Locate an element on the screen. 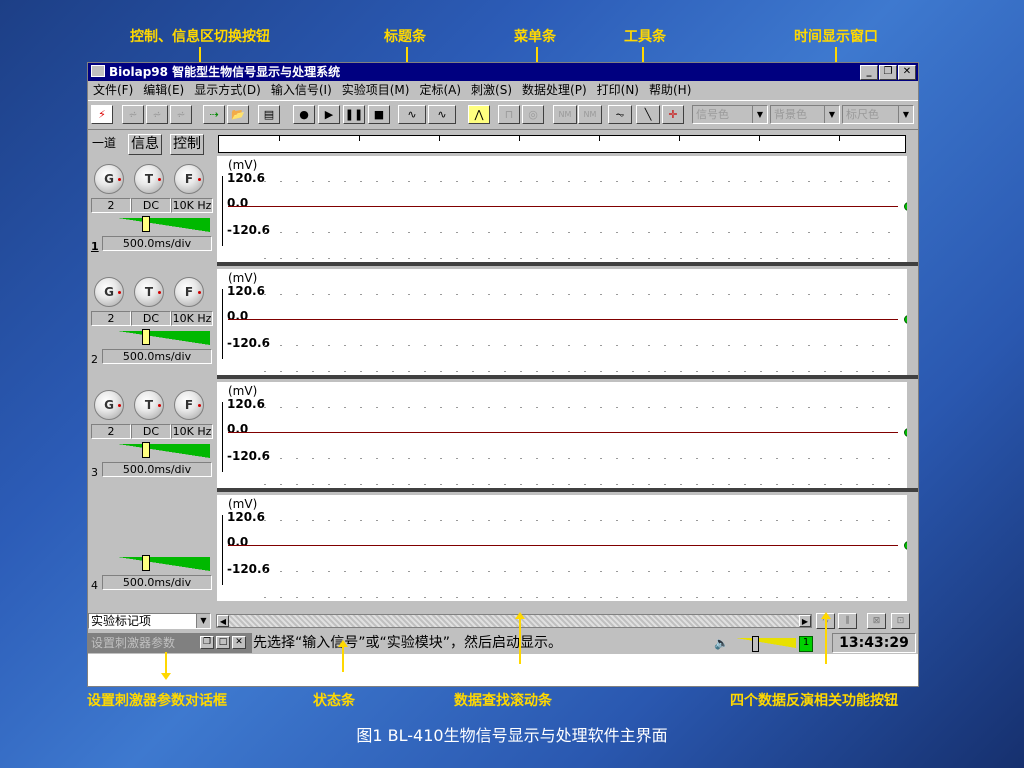  channel-2-plot: (mV) 120.6 0.0 -120.6 is located at coordinates (565, 322).